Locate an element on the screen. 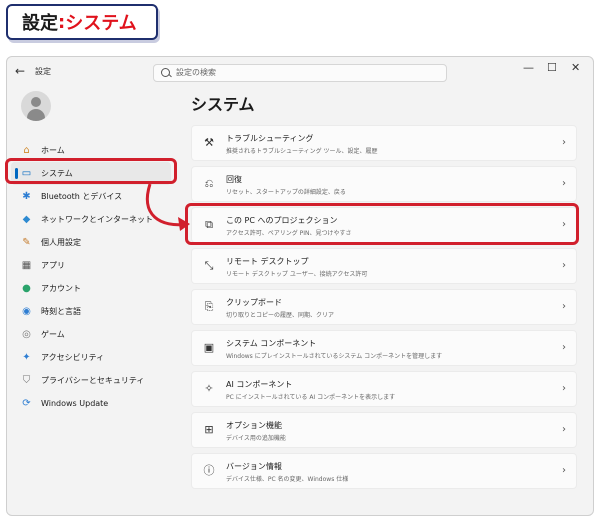 This screenshot has height=524, width=600. sidebar-item-1: ▭ システム is located at coordinates (91, 173).